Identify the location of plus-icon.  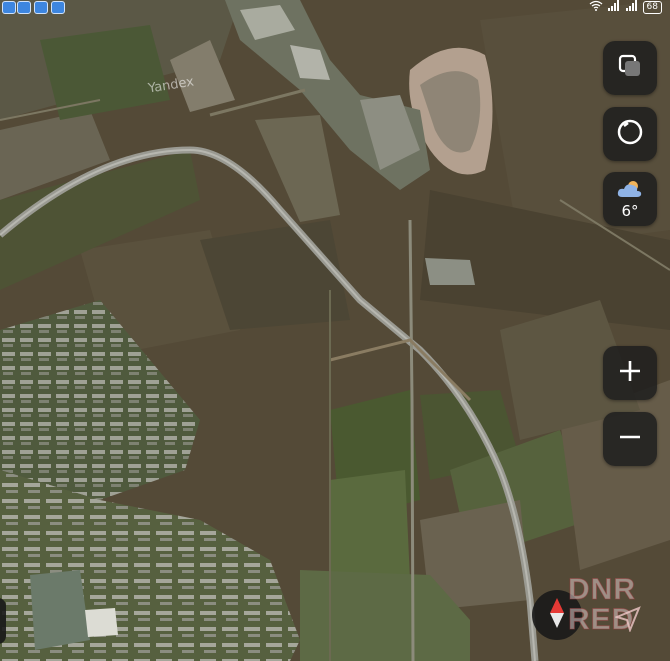
(630, 373).